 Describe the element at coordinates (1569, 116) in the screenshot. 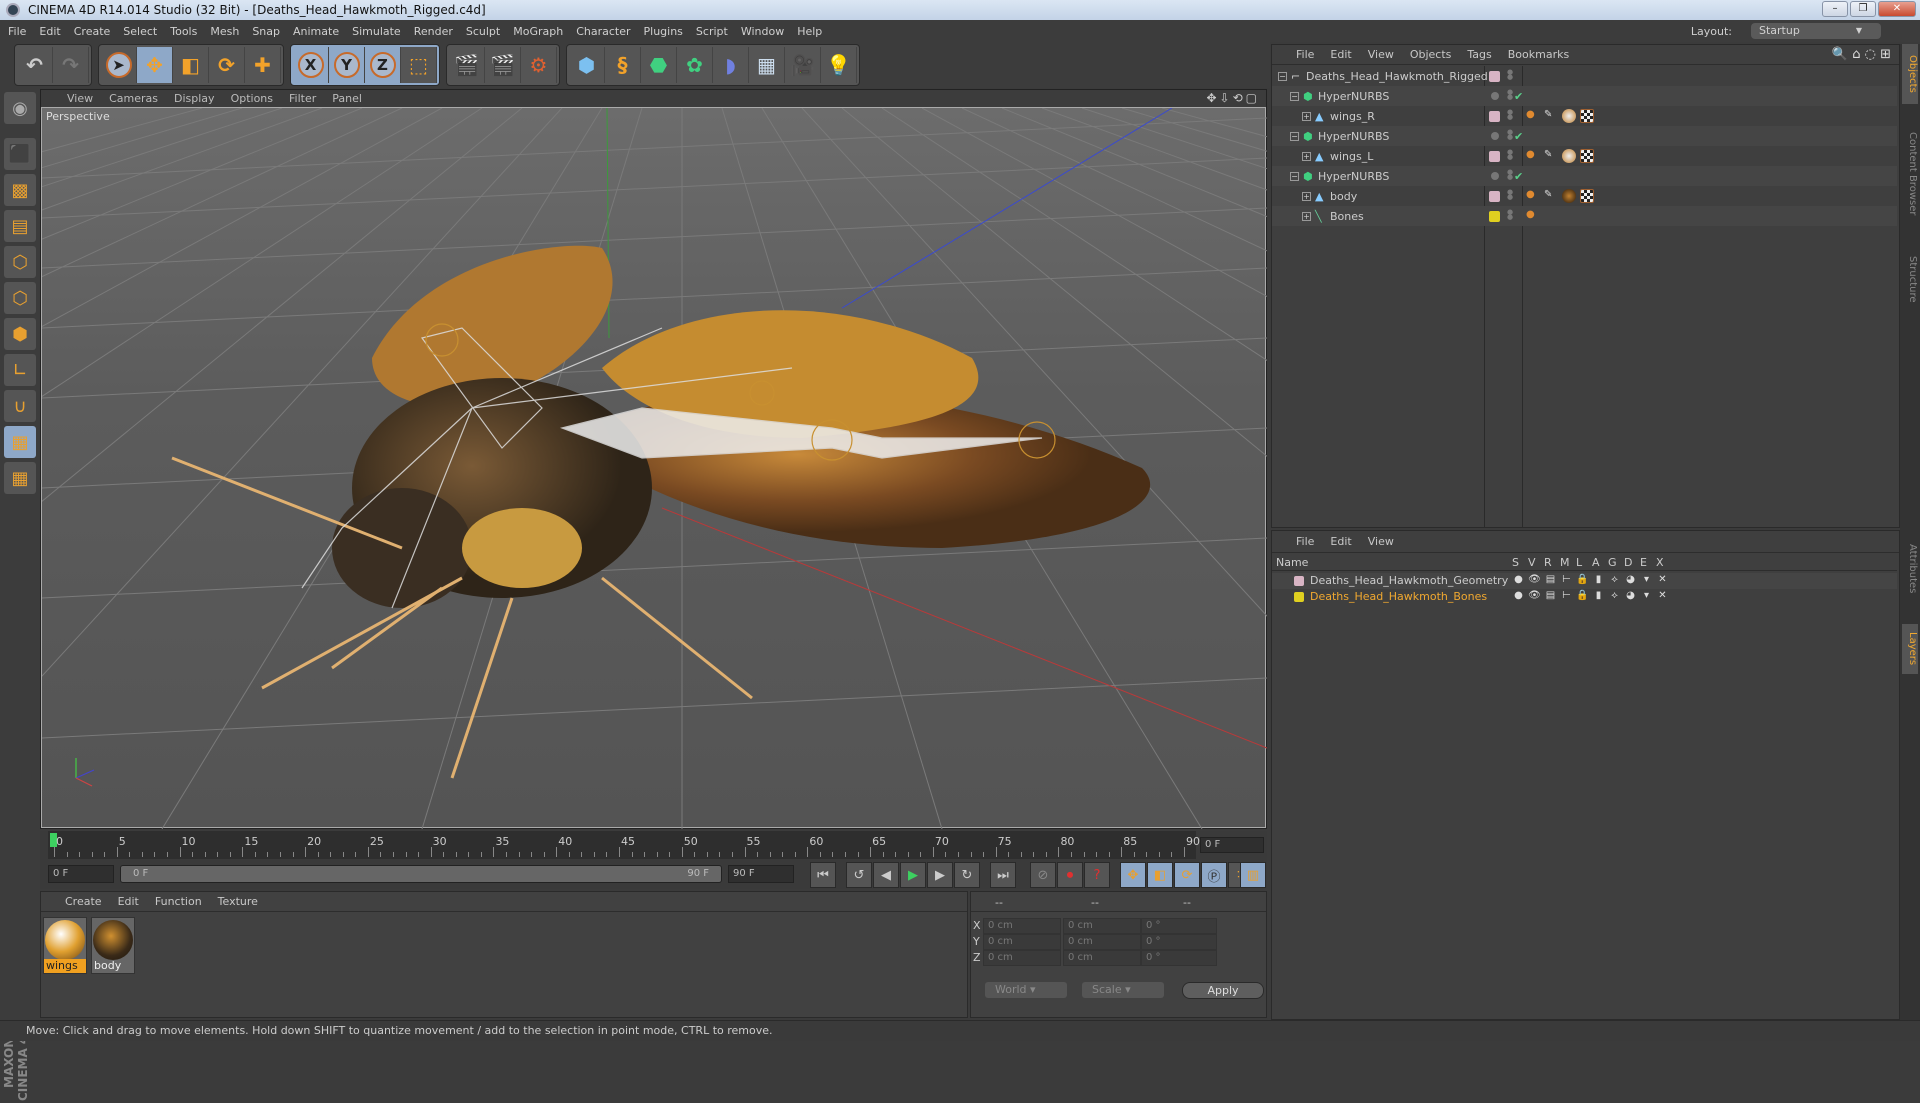

I see `material-wings-tag-icon` at that location.